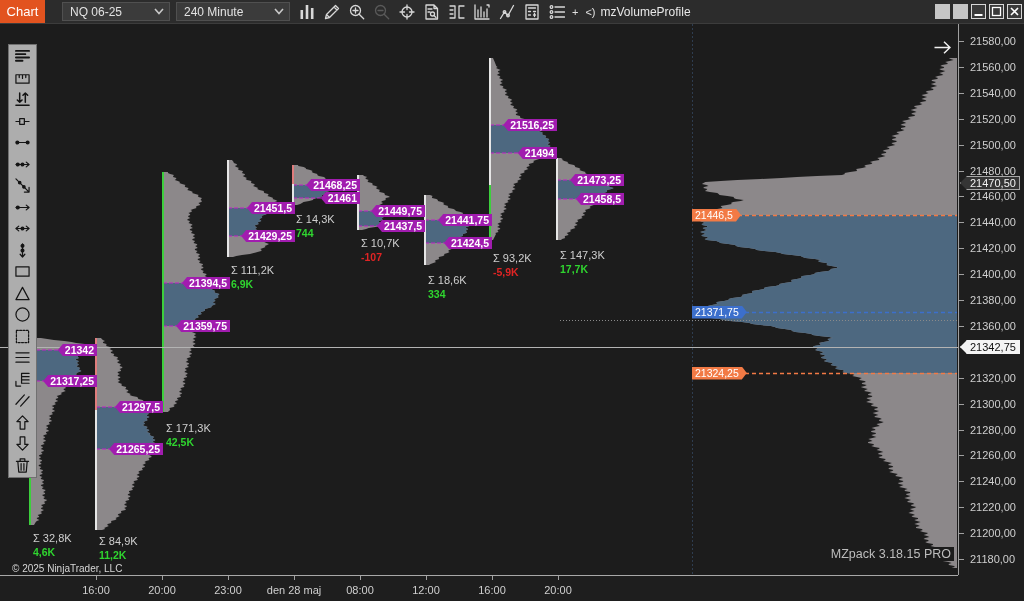 Image resolution: width=1024 pixels, height=601 pixels. Describe the element at coordinates (557, 11) in the screenshot. I see `list-icon` at that location.